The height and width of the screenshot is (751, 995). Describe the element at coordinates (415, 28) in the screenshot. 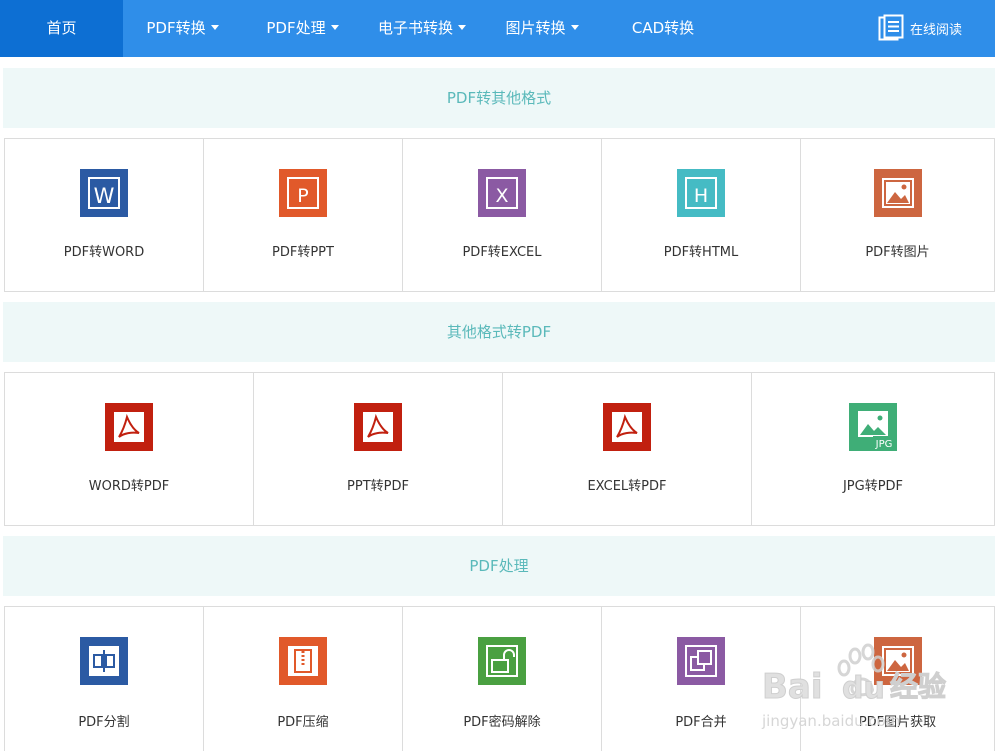

I see `nav-ebook-convert-label: 电子书转换` at that location.